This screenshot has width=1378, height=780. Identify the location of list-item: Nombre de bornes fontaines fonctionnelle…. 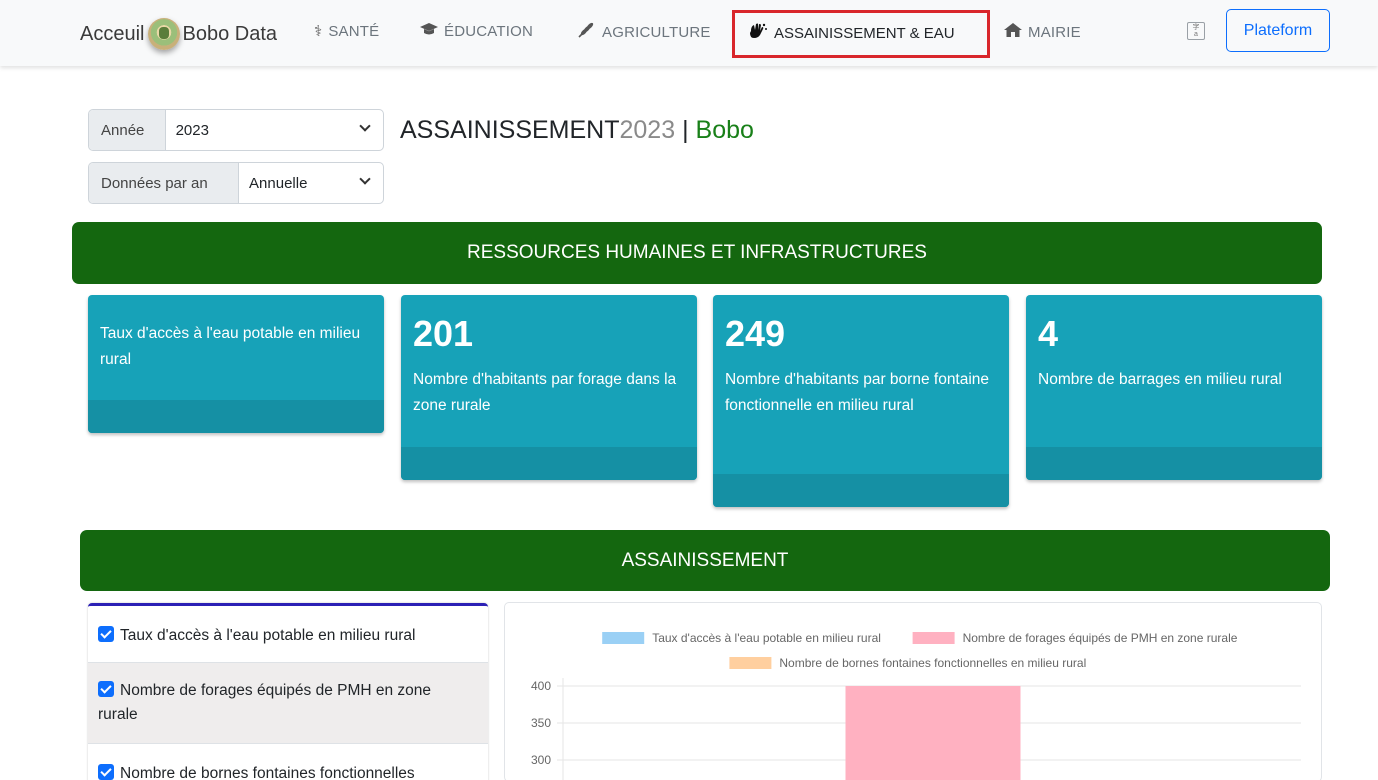
(288, 762).